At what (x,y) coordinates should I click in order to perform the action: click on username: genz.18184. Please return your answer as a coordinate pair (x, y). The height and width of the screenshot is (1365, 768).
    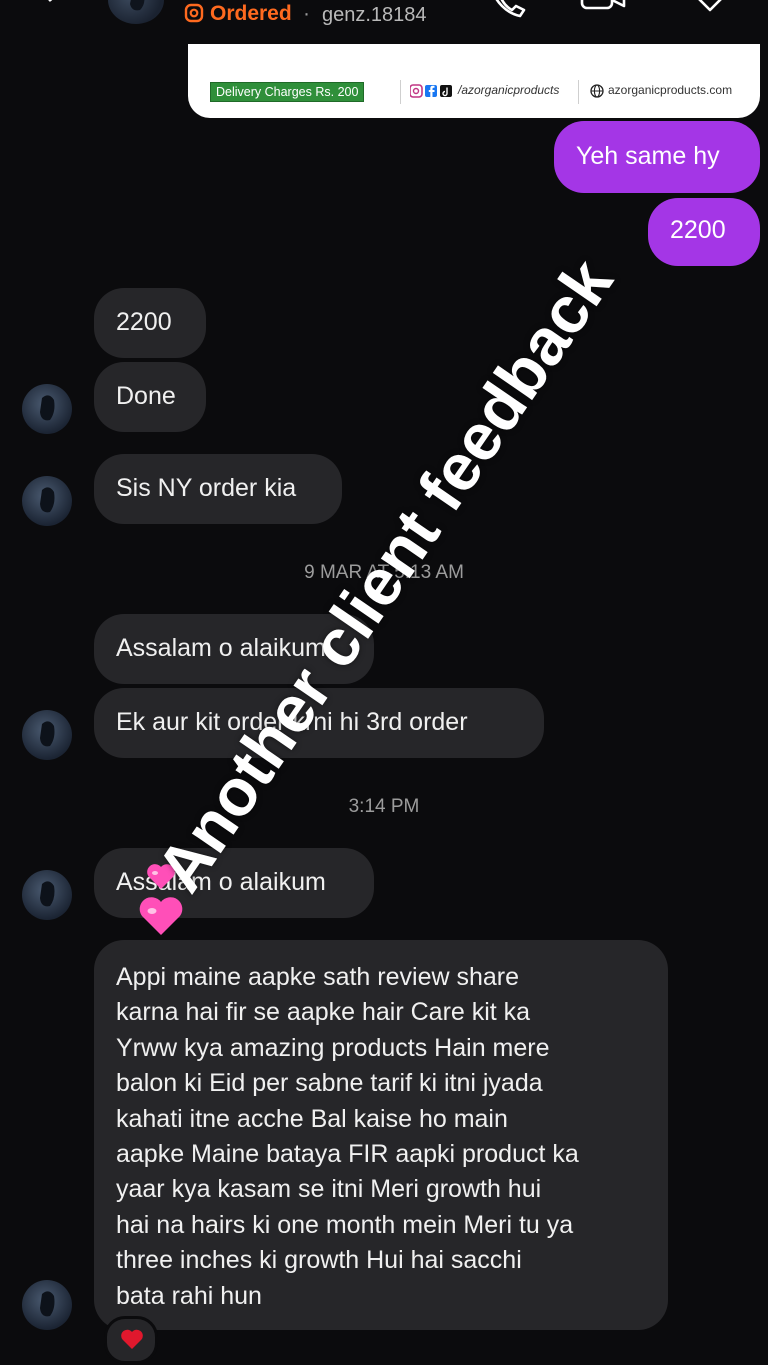
    Looking at the image, I should click on (374, 15).